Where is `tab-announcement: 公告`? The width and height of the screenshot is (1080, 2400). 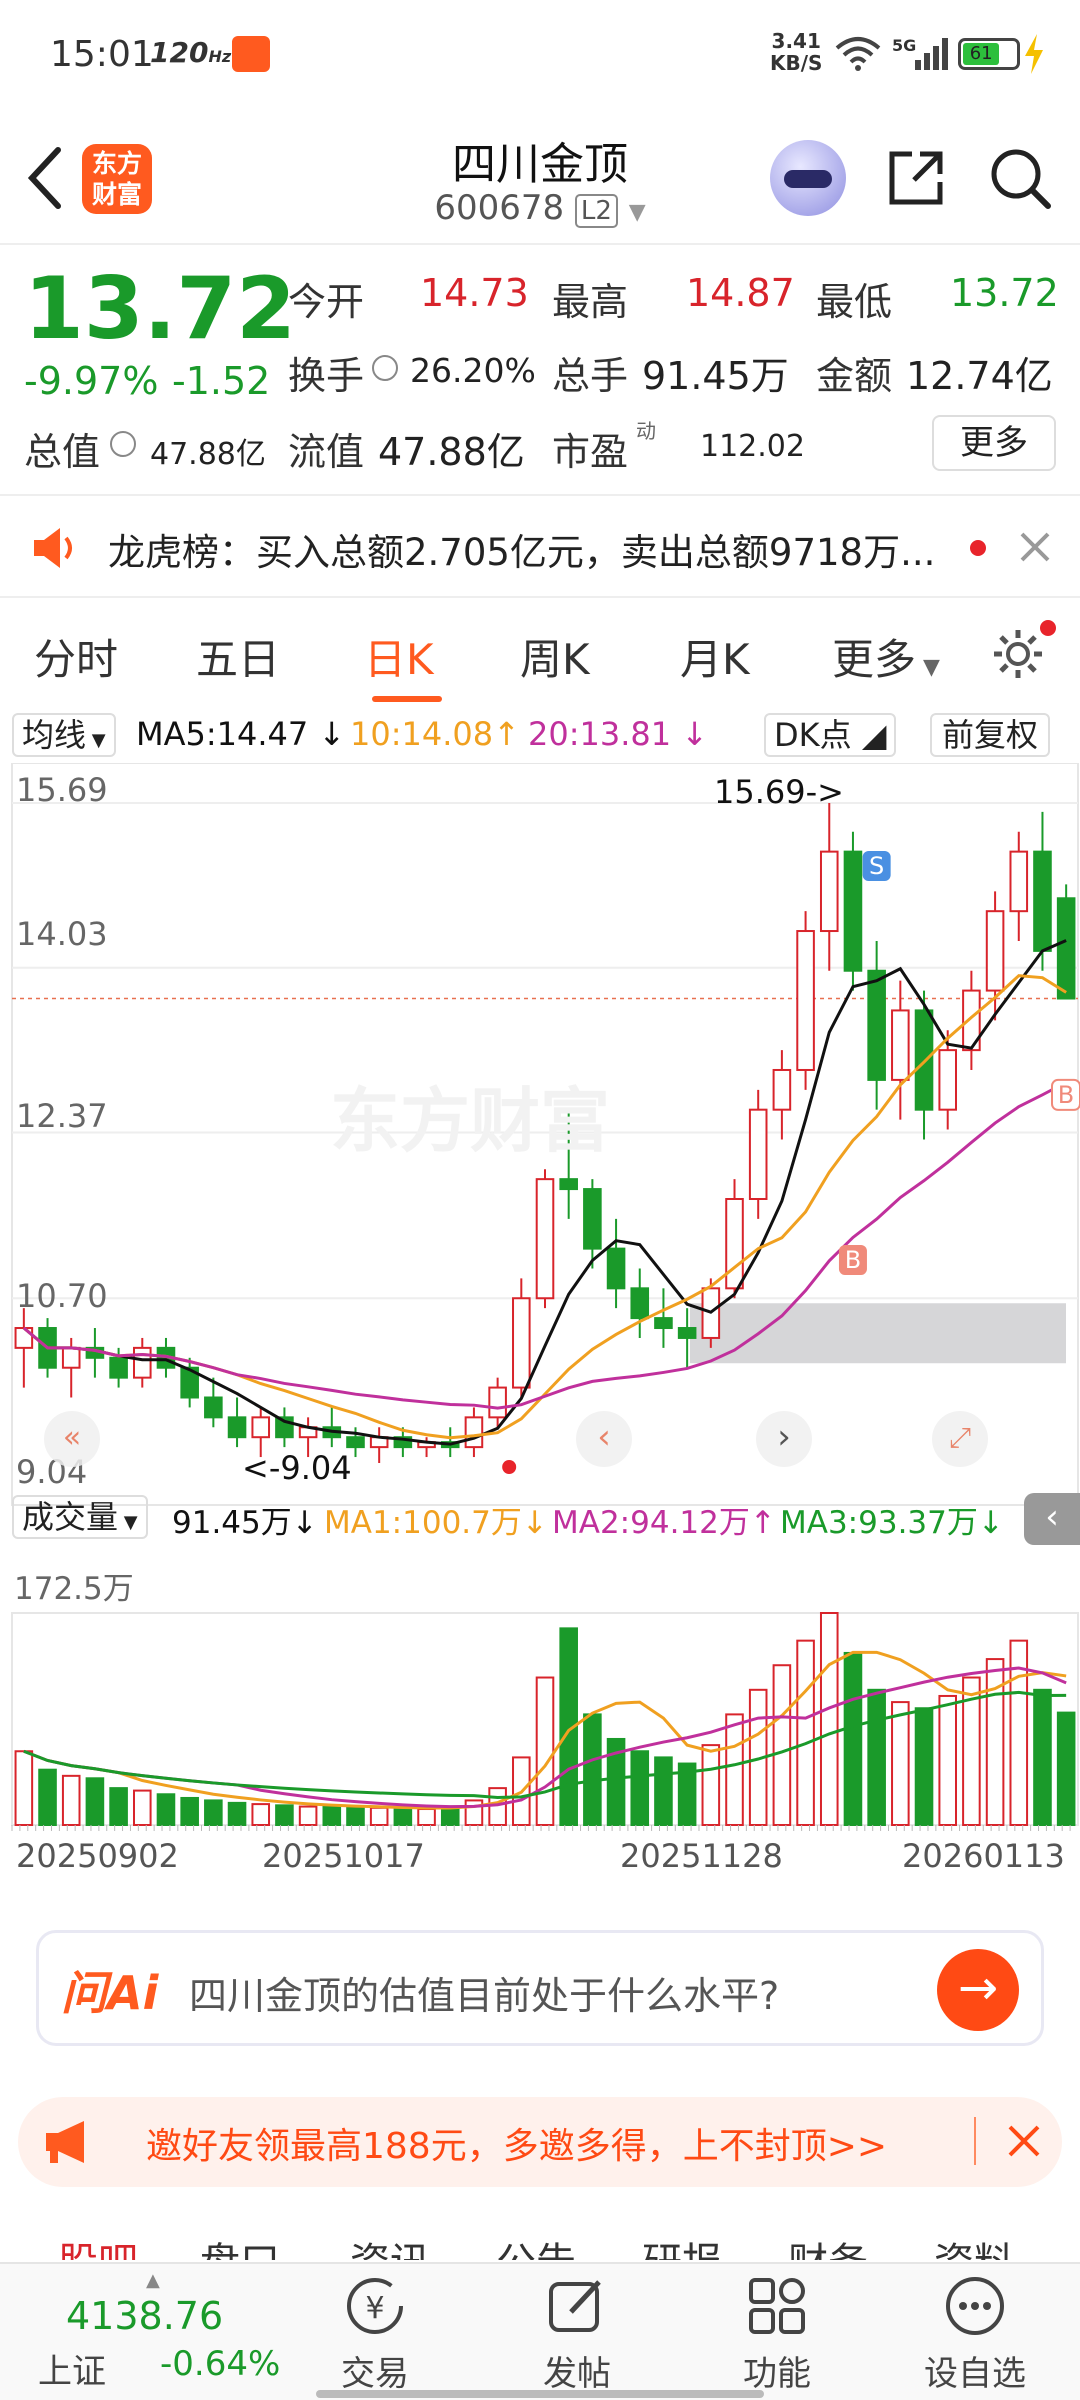
tab-announcement: 公告 is located at coordinates (536, 2245).